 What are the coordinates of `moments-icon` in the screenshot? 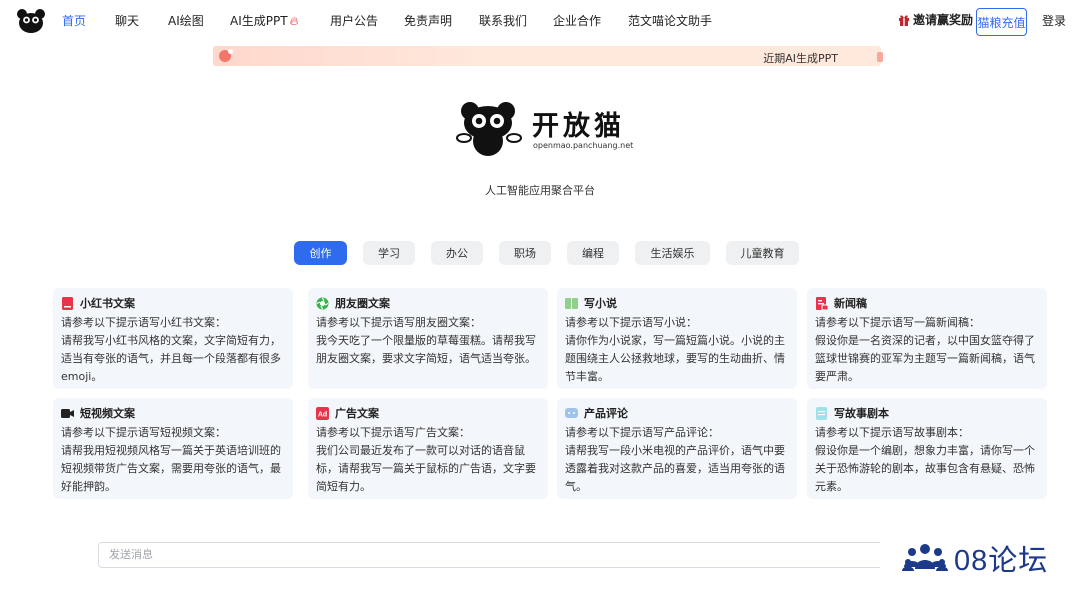 It's located at (322, 303).